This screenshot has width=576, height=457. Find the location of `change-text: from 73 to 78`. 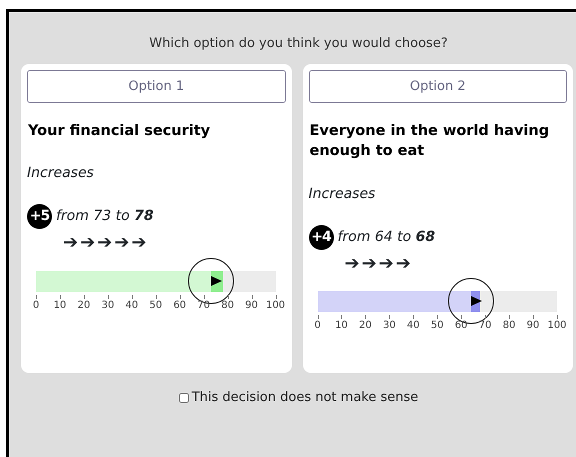

change-text: from 73 to 78 is located at coordinates (105, 216).